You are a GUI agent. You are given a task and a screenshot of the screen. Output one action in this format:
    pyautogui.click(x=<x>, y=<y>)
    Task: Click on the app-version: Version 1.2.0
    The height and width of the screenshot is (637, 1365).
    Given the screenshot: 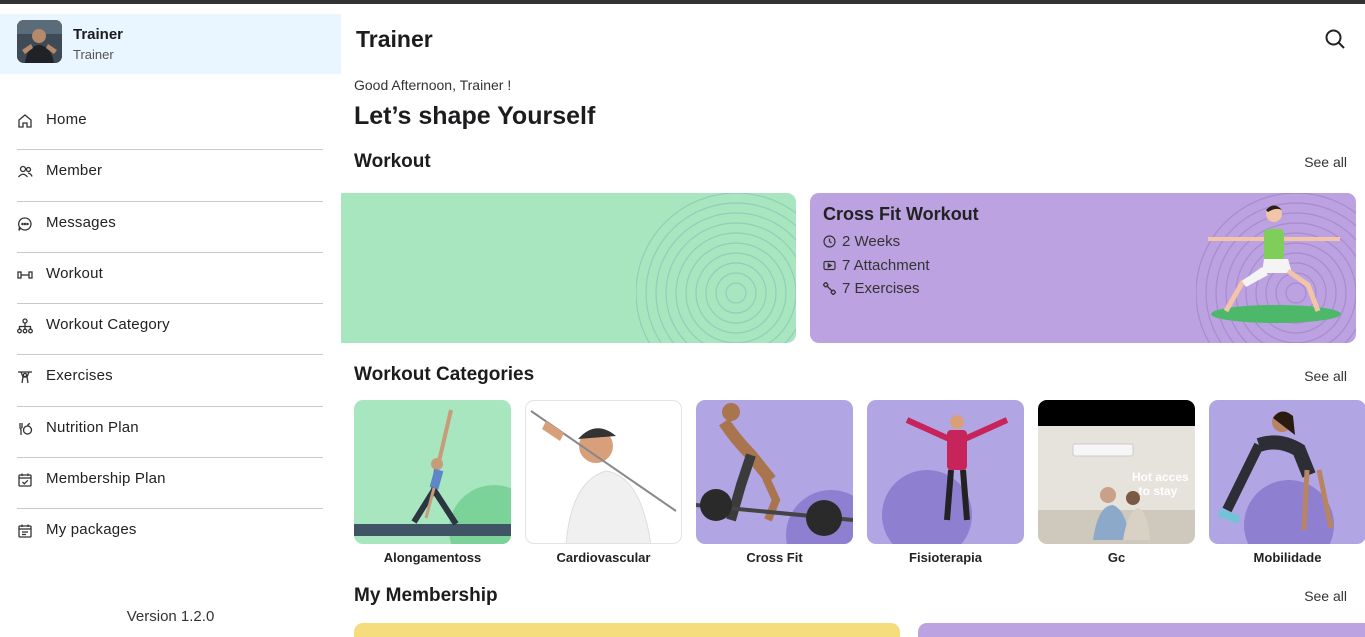 What is the action you would take?
    pyautogui.click(x=170, y=616)
    